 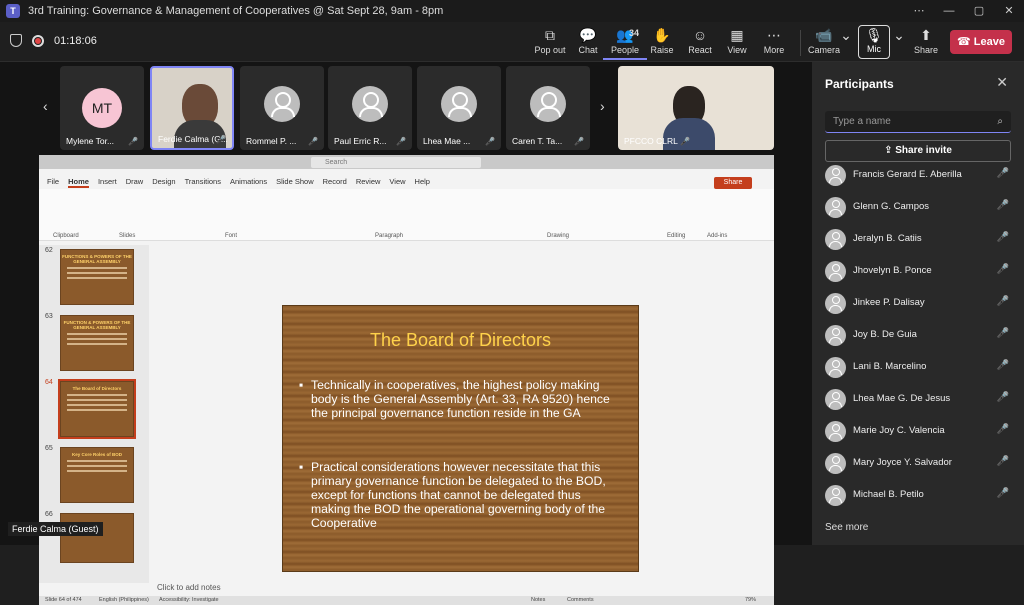 I want to click on menu-help: Help, so click(x=422, y=182).